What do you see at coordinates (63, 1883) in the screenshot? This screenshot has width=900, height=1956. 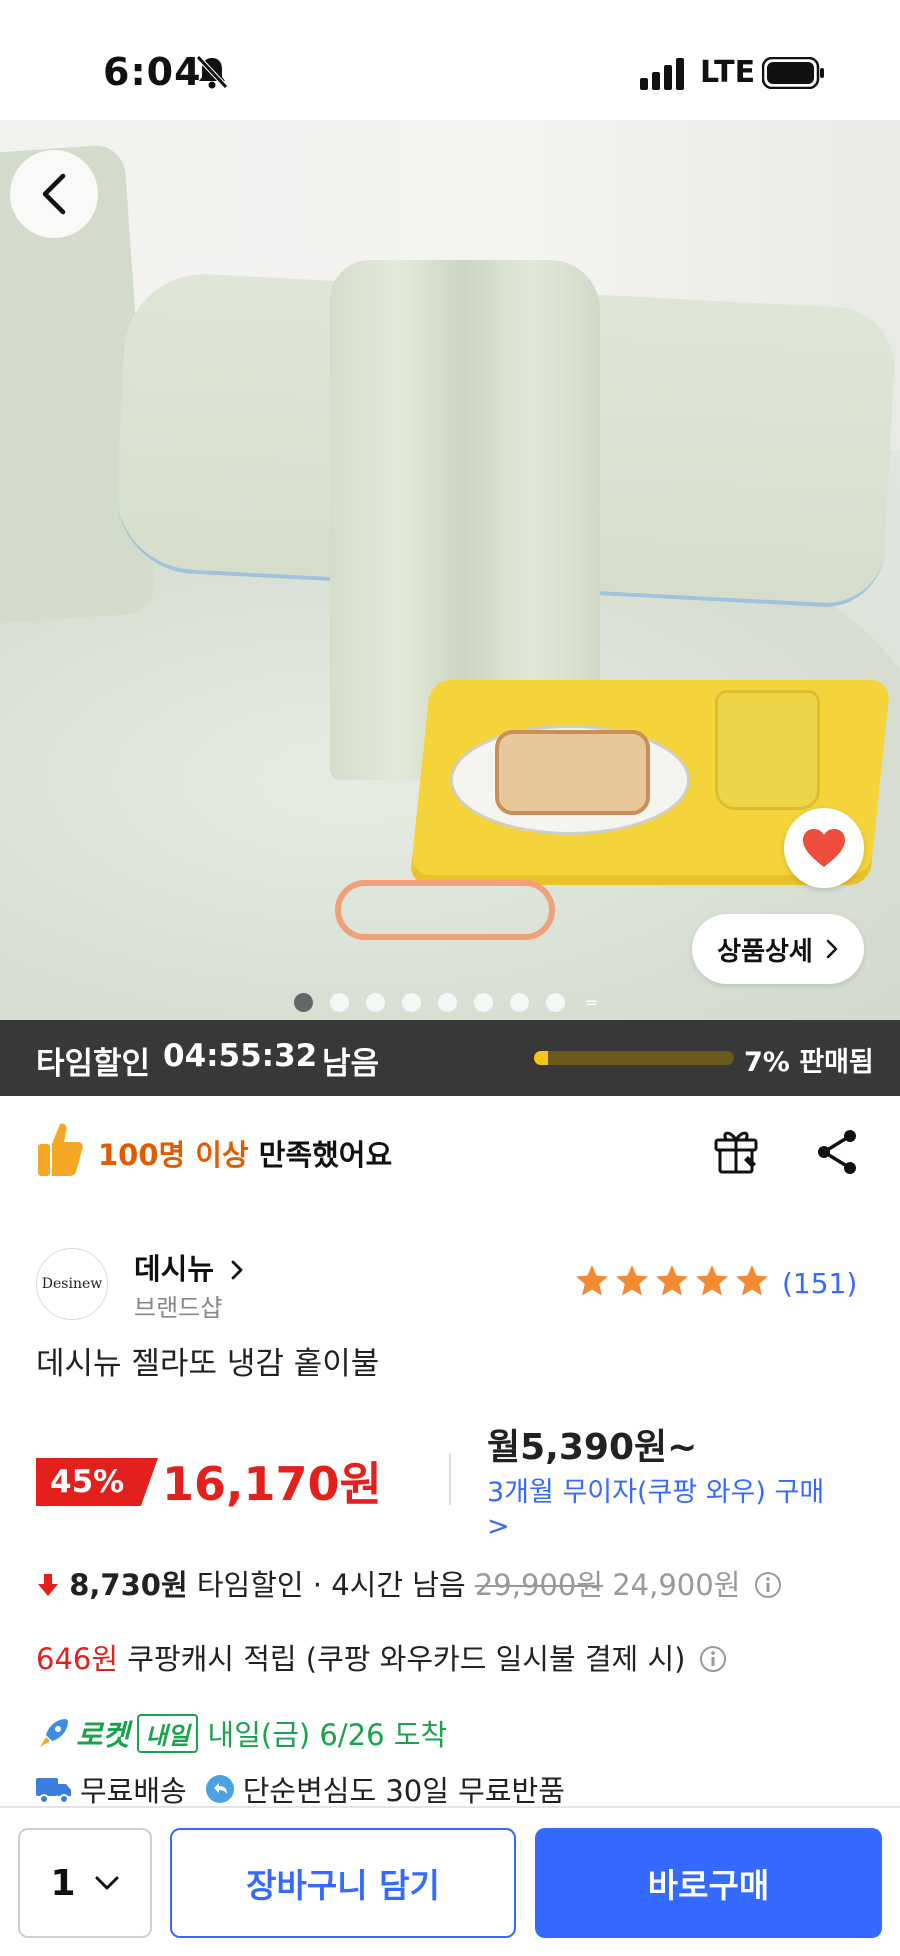 I see `quantity-value: 1` at bounding box center [63, 1883].